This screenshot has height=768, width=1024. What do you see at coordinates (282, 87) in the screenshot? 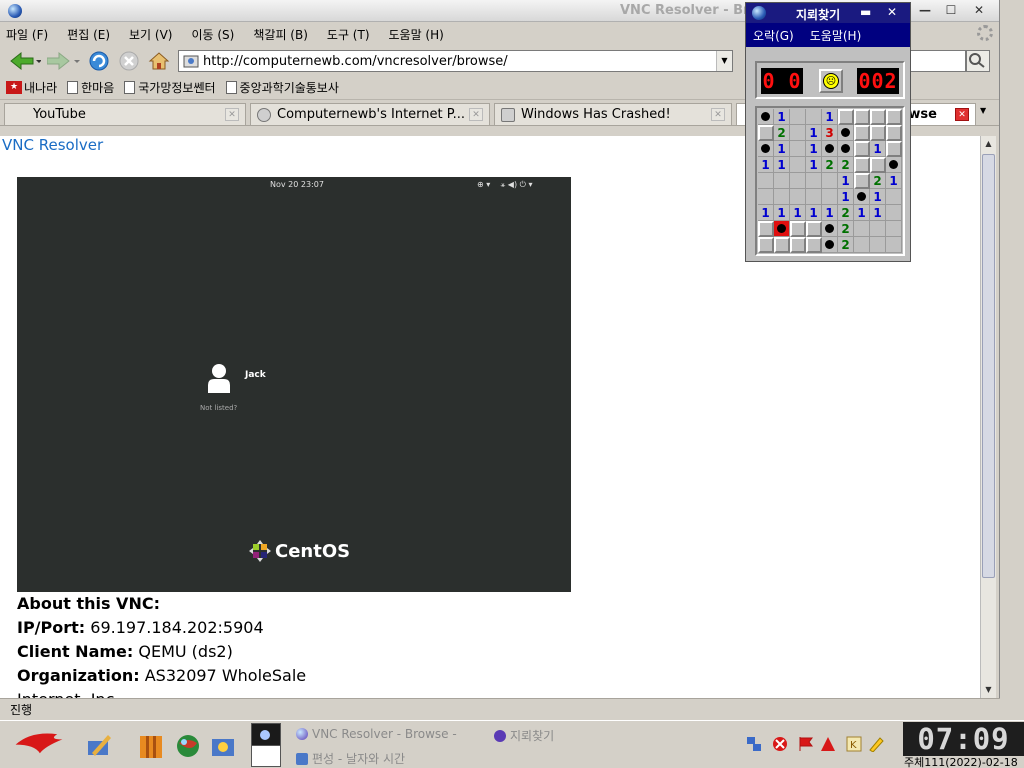
I see `bookmark-item: 중앙과학기술통보사` at bounding box center [282, 87].